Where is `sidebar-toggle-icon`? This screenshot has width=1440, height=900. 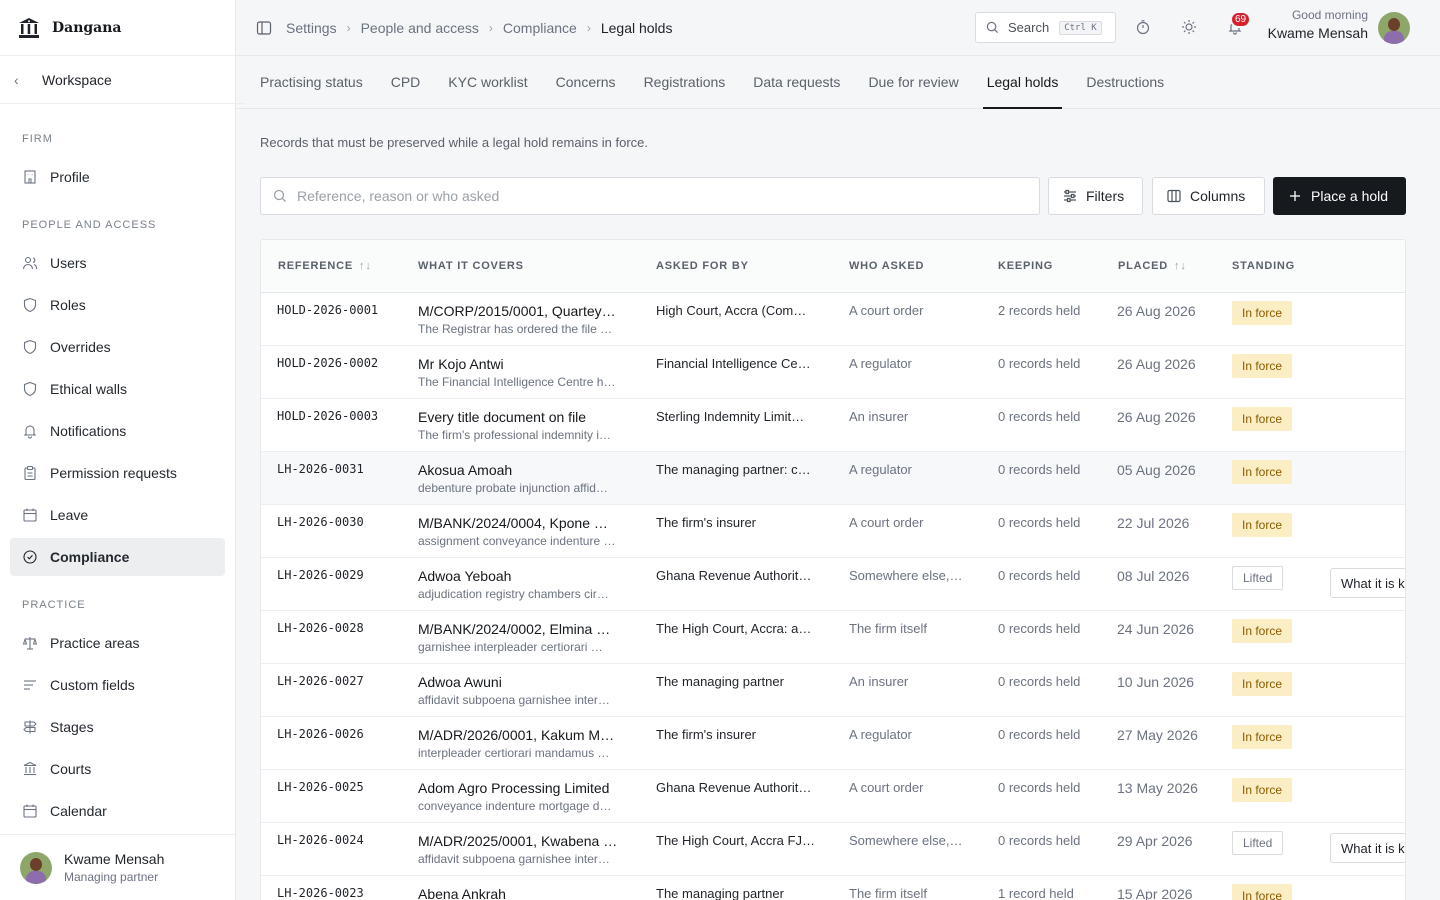 sidebar-toggle-icon is located at coordinates (264, 28).